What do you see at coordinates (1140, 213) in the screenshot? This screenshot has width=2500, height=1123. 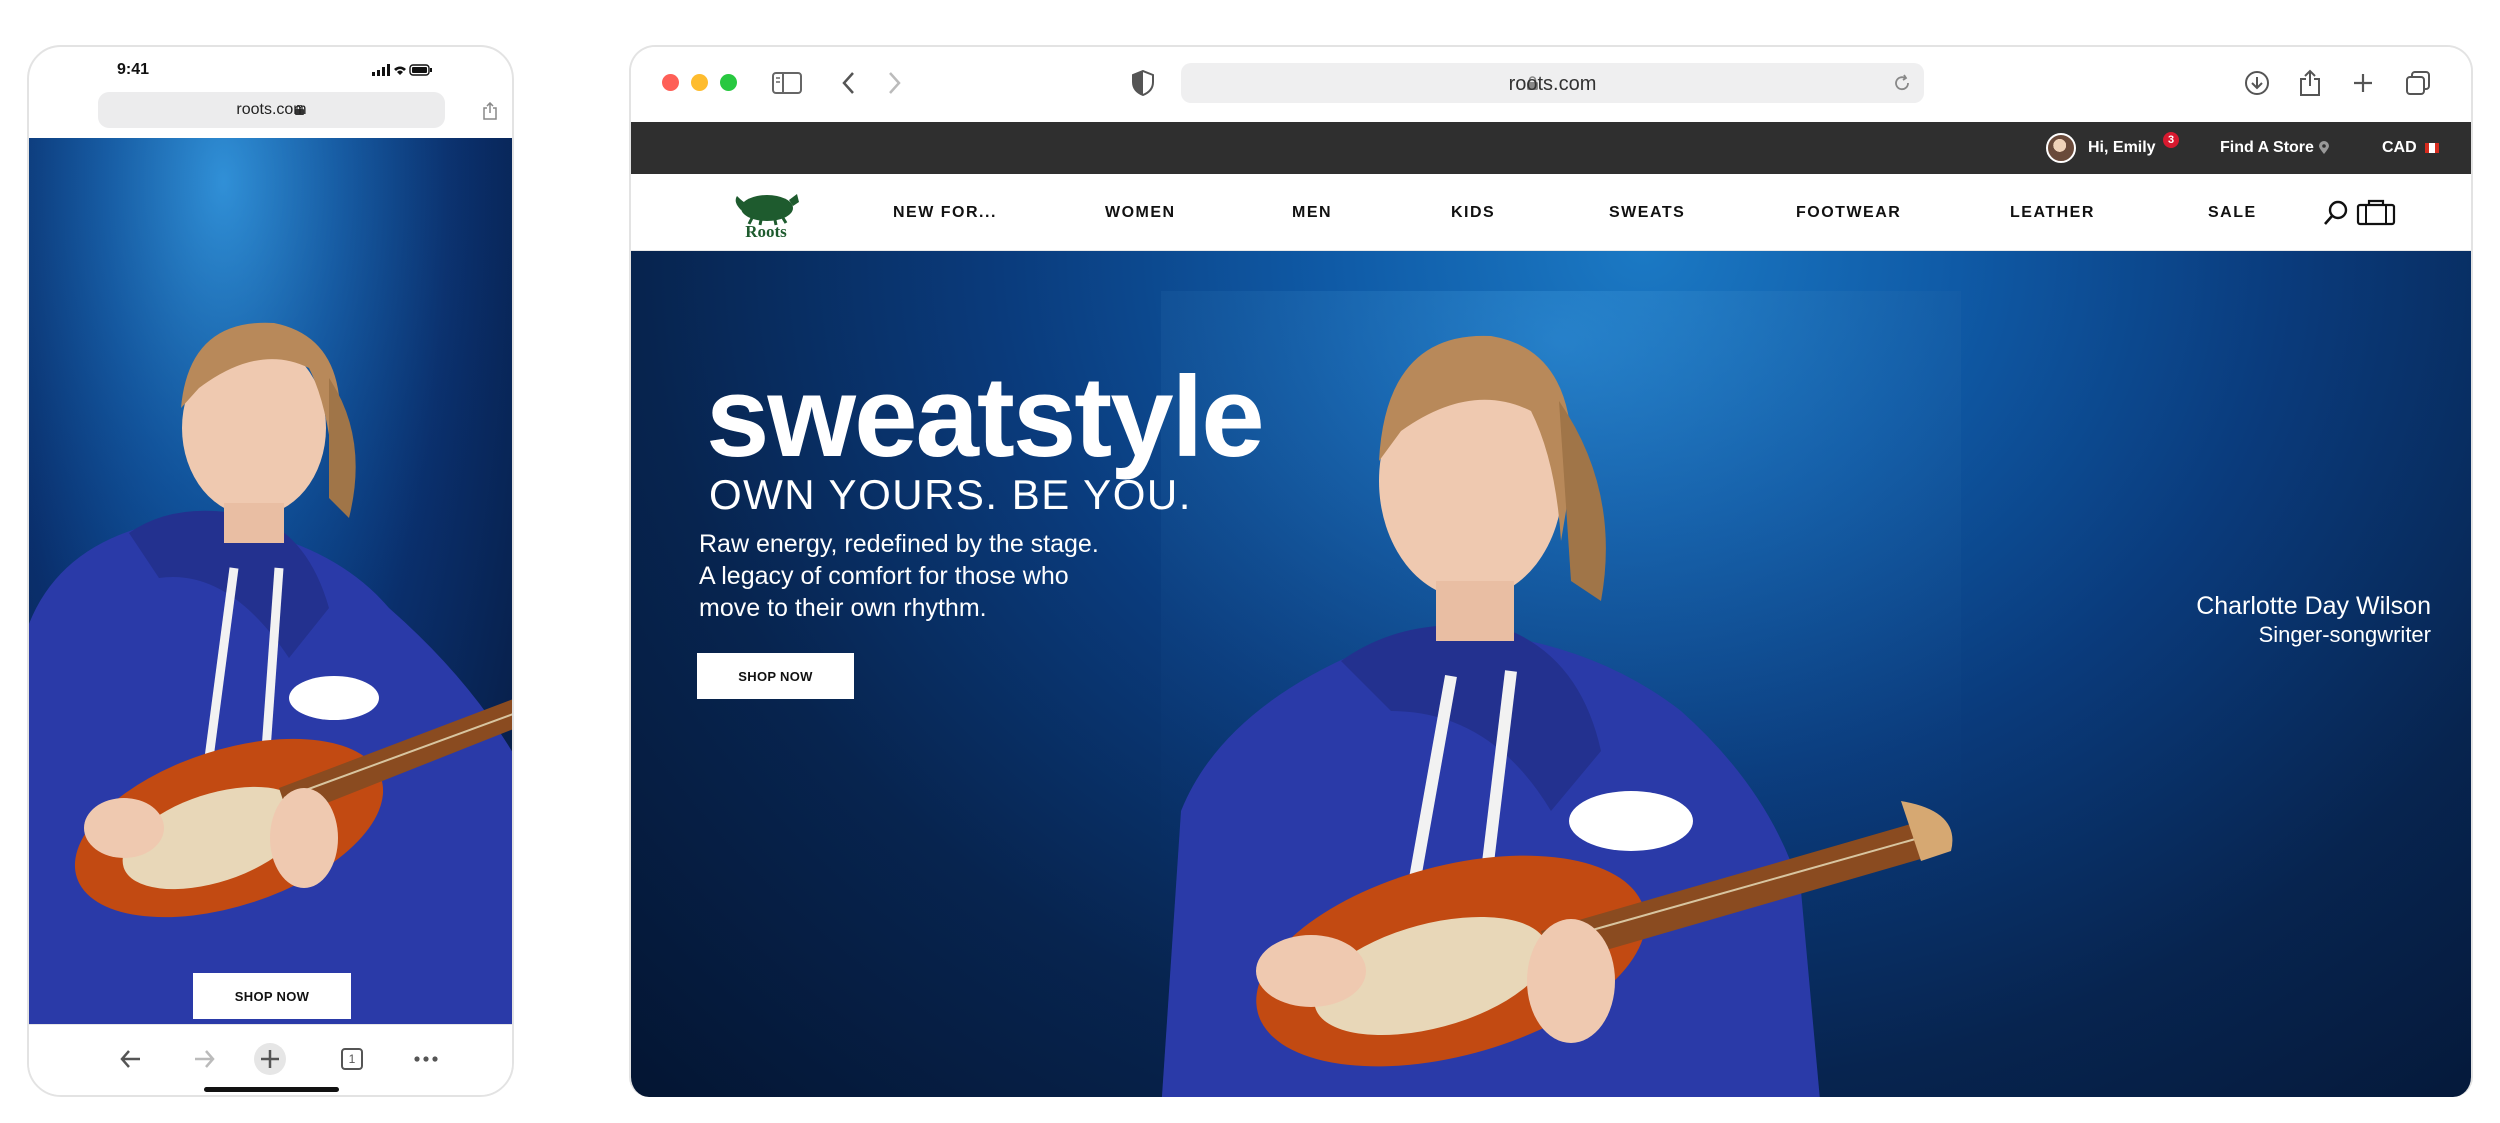 I see `nav-item-women: WOMEN` at bounding box center [1140, 213].